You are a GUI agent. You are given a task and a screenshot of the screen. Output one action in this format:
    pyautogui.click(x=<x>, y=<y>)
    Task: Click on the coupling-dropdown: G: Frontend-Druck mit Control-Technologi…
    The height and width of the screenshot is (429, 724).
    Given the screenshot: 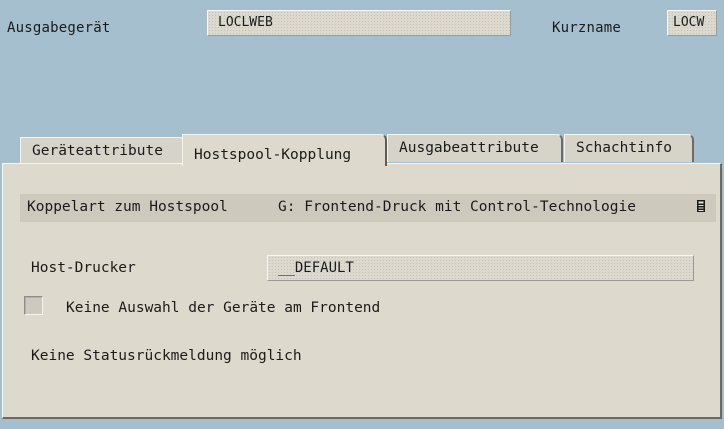 What is the action you would take?
    pyautogui.click(x=457, y=207)
    